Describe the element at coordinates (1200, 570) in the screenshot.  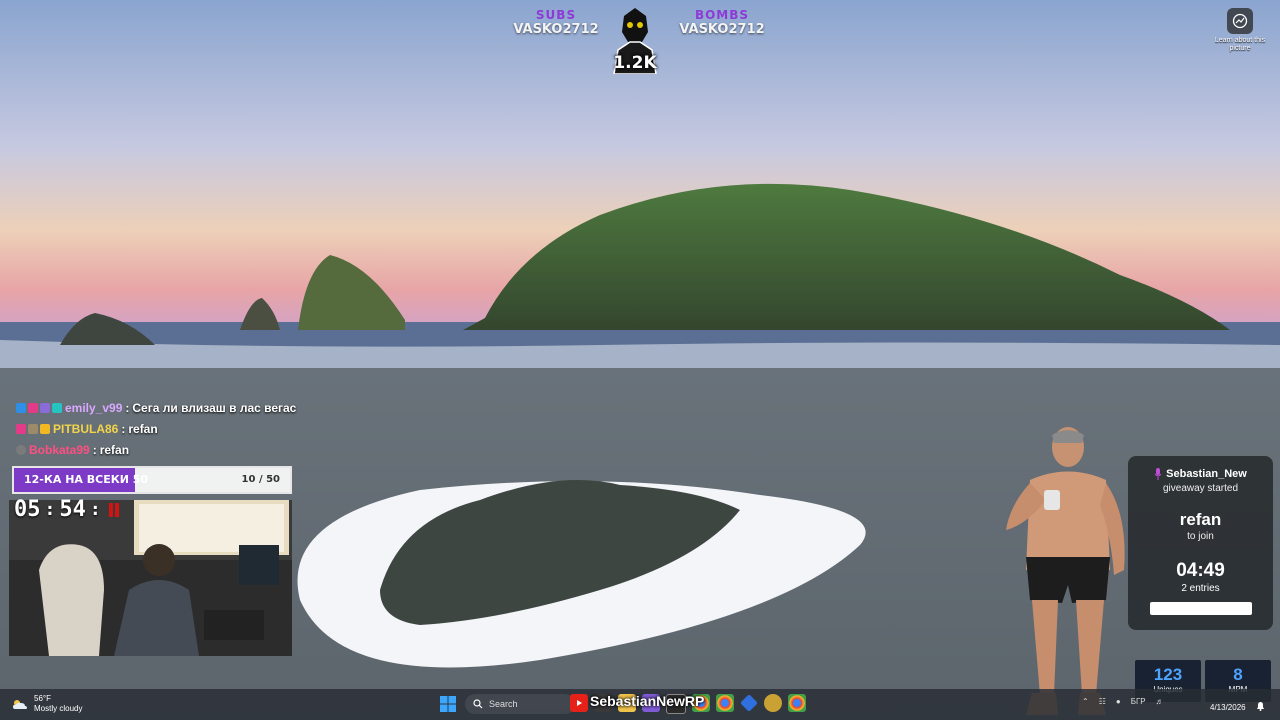
I see `giveaway-countdown: 04:49` at that location.